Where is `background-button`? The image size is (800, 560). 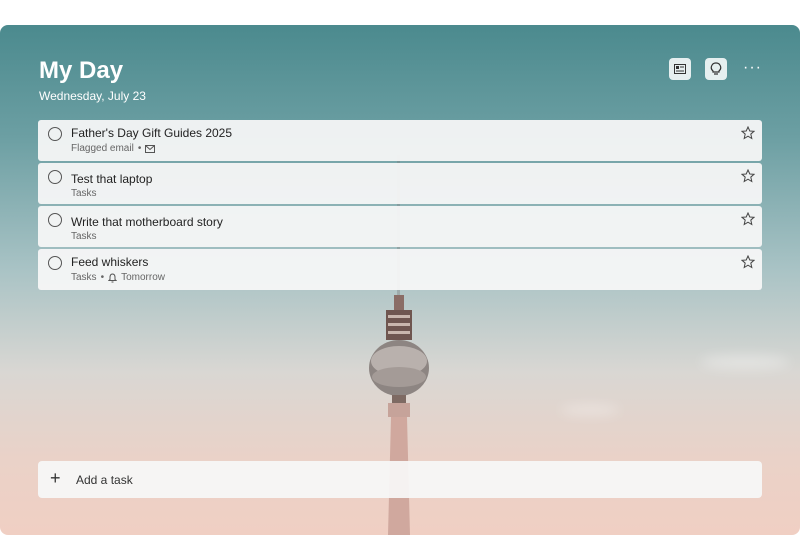 background-button is located at coordinates (680, 69).